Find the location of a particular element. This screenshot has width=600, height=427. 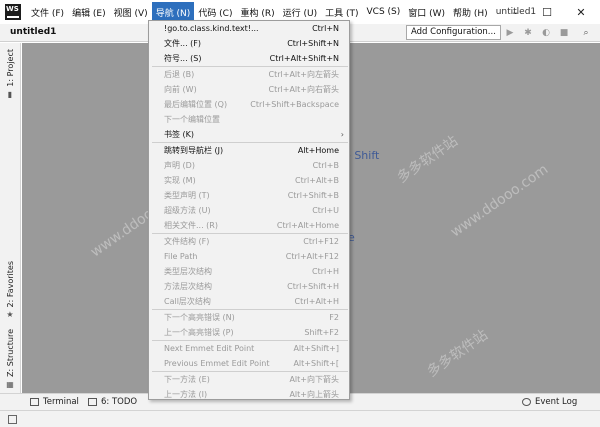

menu-item-shortcut: Alt+向下箭头 is located at coordinates (314, 379).